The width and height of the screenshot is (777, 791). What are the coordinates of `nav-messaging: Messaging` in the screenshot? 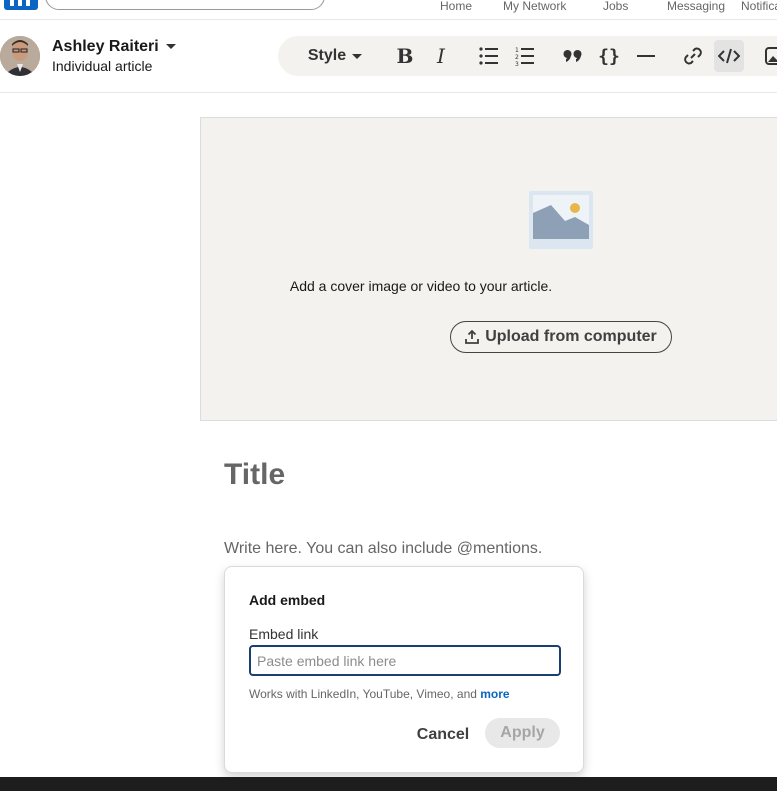 It's located at (696, 6).